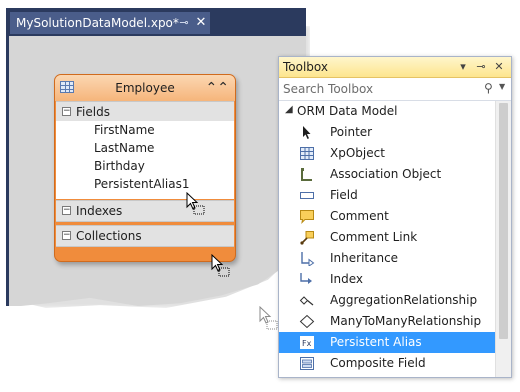  I want to click on toolbox-item-xpobject: XpObject, so click(387, 153).